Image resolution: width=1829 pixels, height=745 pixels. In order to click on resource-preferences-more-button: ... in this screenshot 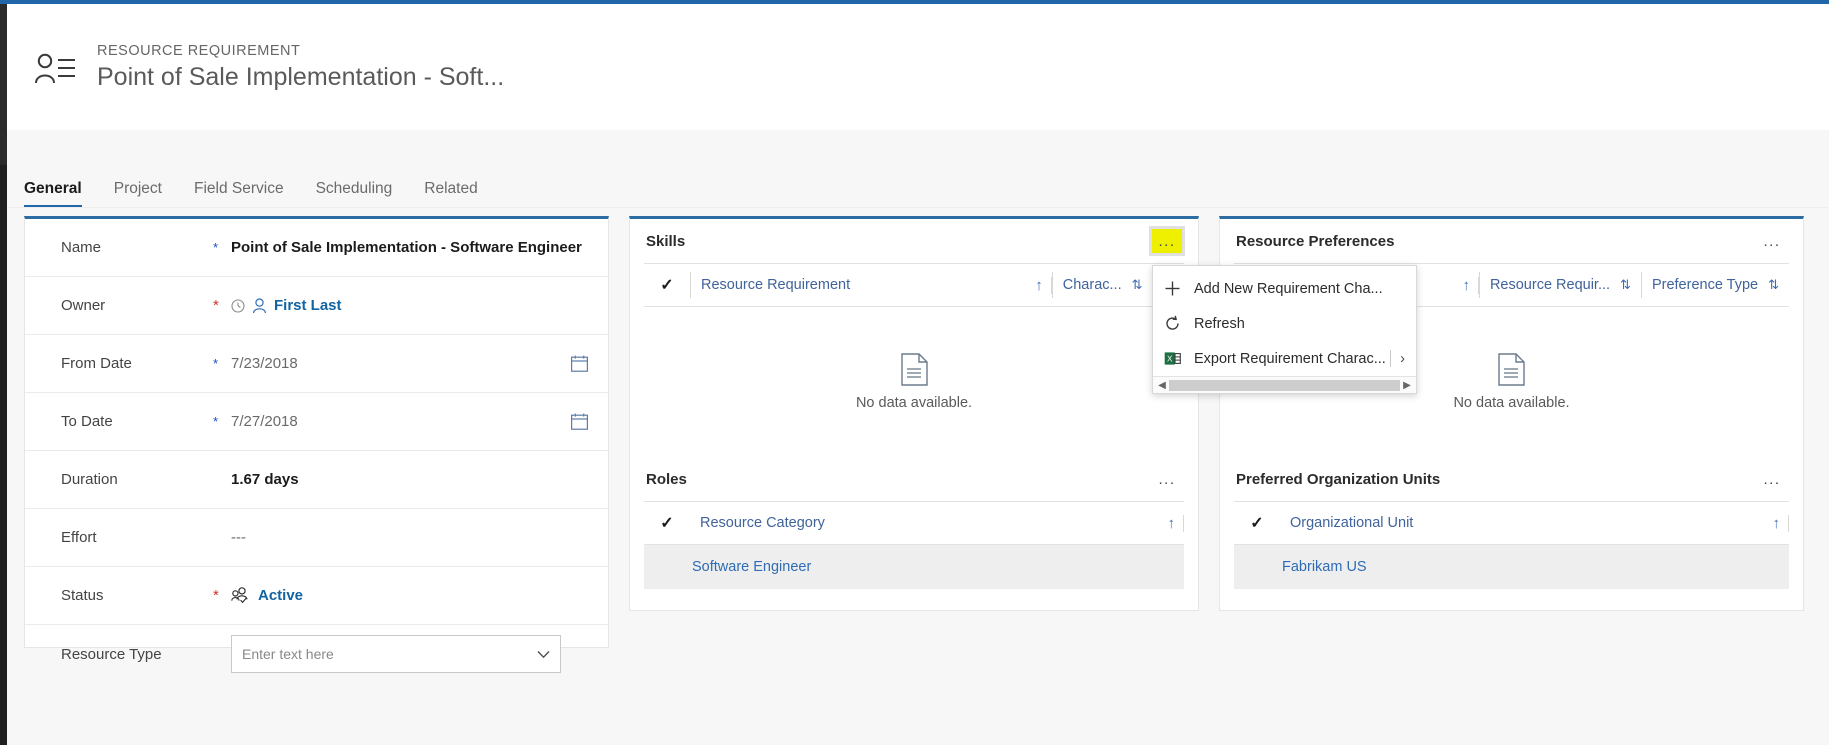, I will do `click(1772, 241)`.